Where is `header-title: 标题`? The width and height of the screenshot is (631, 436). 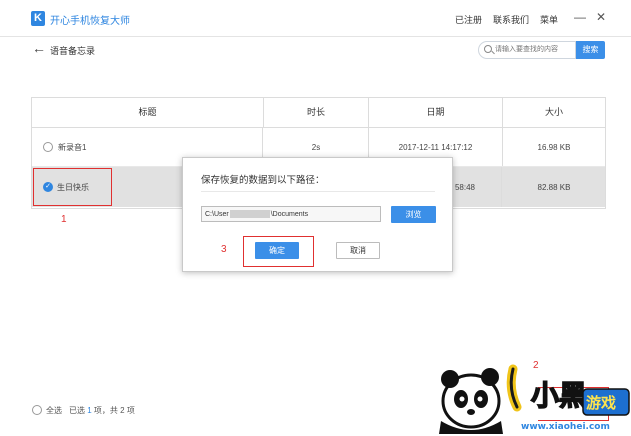 header-title: 标题 is located at coordinates (148, 112).